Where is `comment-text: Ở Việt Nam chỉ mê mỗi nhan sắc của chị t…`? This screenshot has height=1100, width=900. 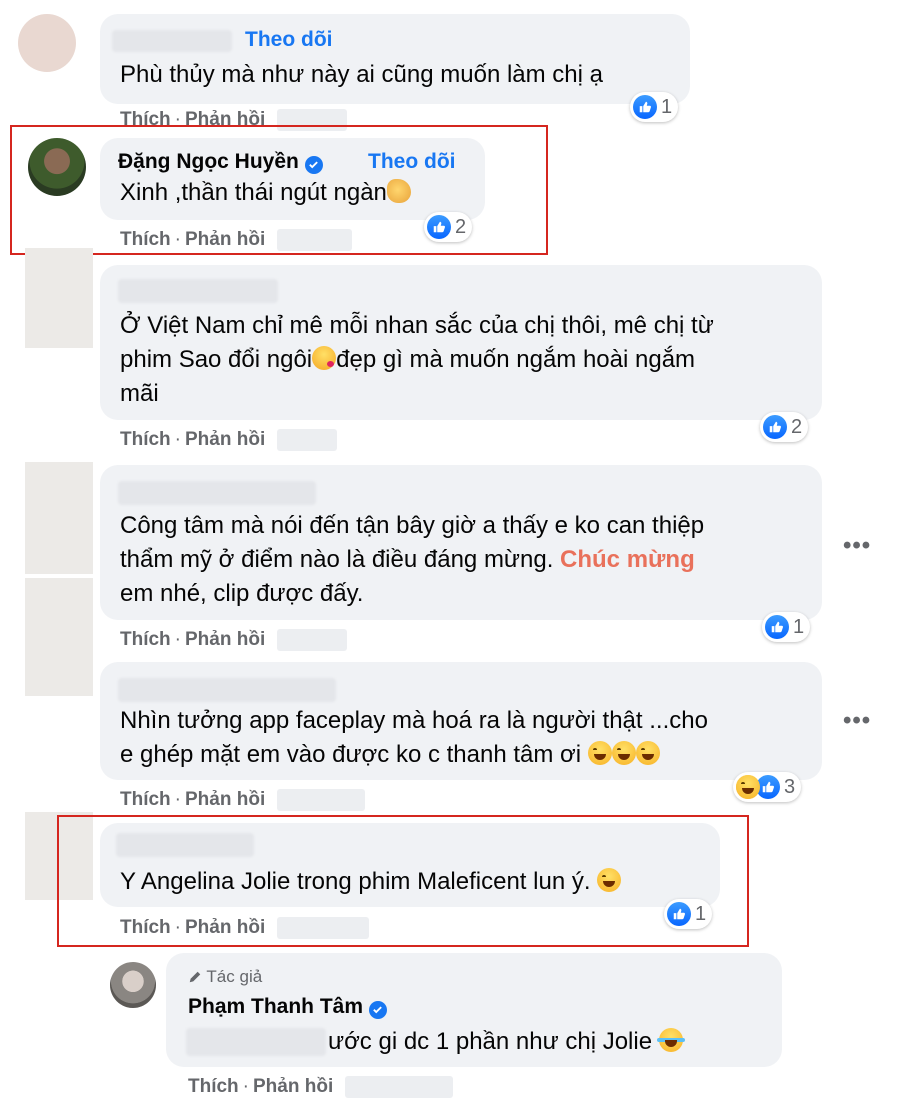
comment-text: Ở Việt Nam chỉ mê mỗi nhan sắc của chị t… is located at coordinates (417, 359).